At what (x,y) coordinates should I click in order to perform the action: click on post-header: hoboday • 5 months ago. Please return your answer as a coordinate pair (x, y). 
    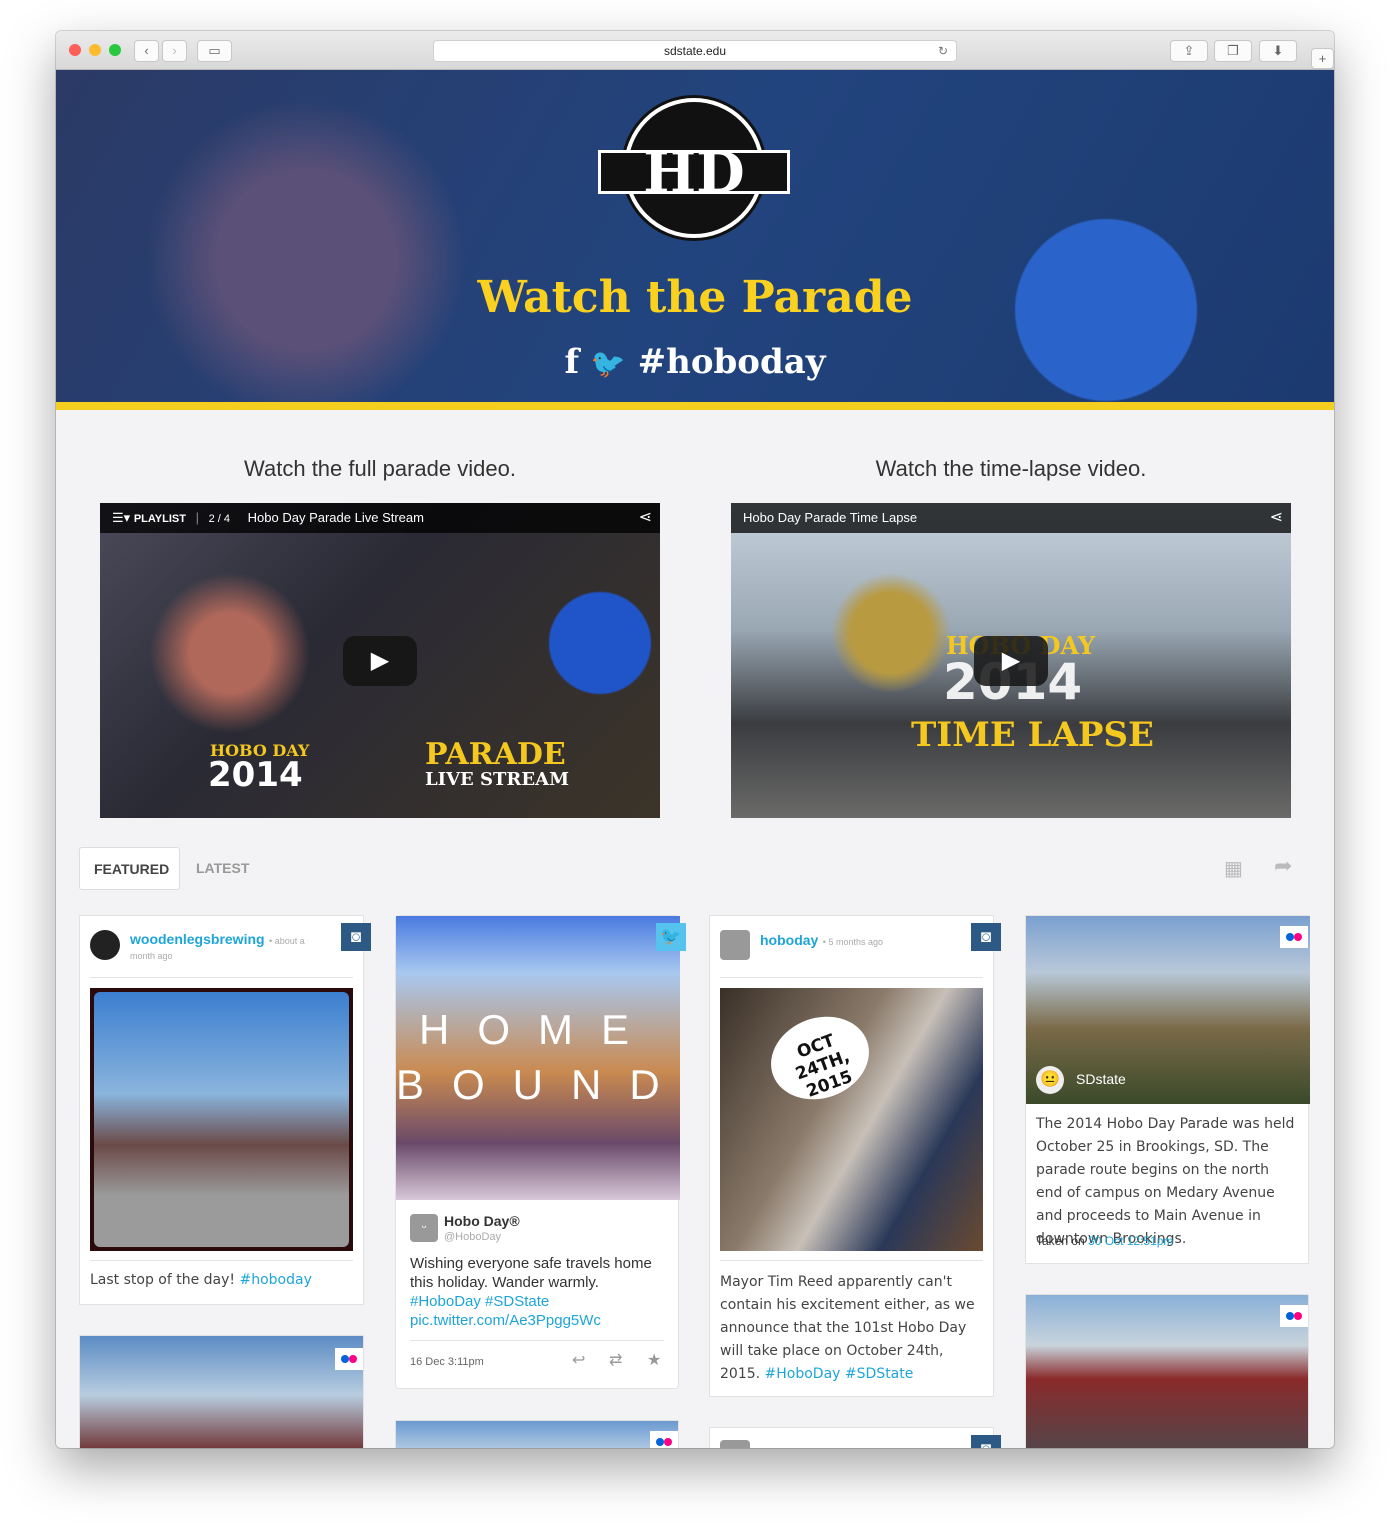
    Looking at the image, I should click on (851, 954).